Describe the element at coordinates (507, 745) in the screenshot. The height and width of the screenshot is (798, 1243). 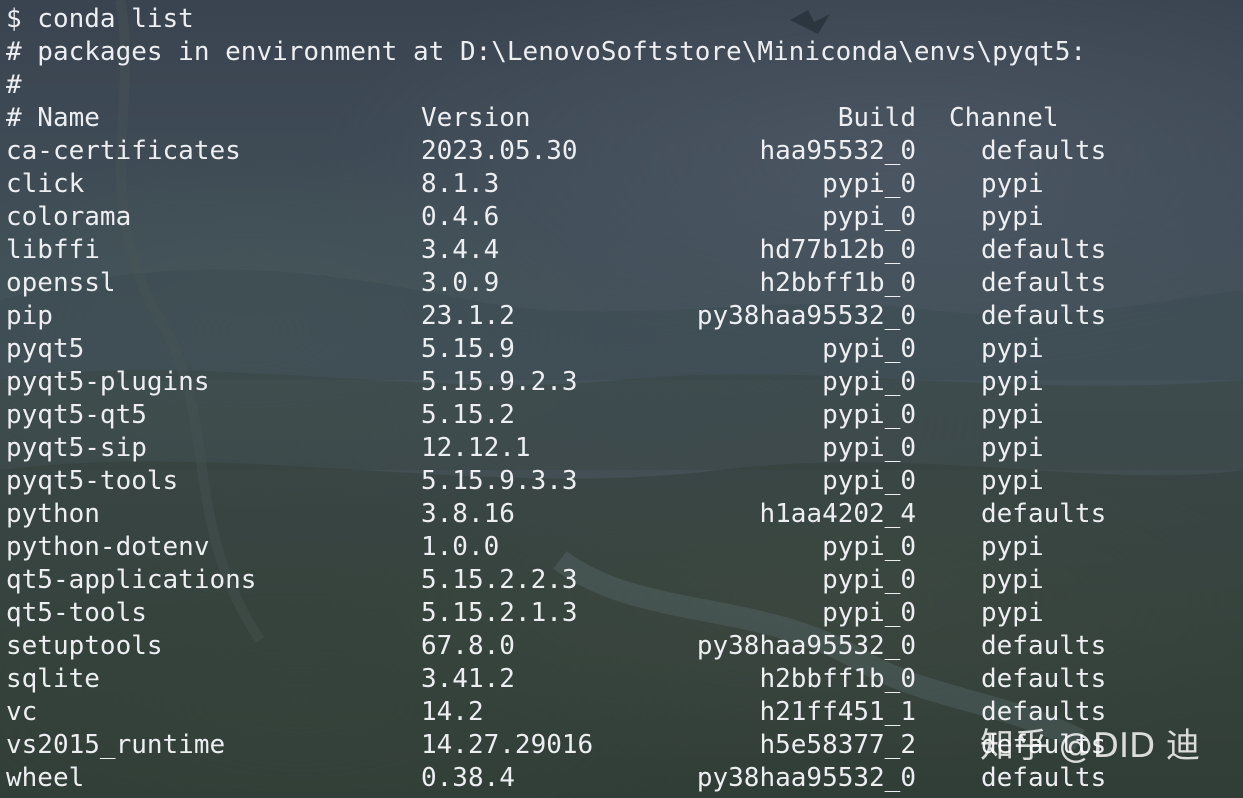
I see `package-version: 14.27.29016` at that location.